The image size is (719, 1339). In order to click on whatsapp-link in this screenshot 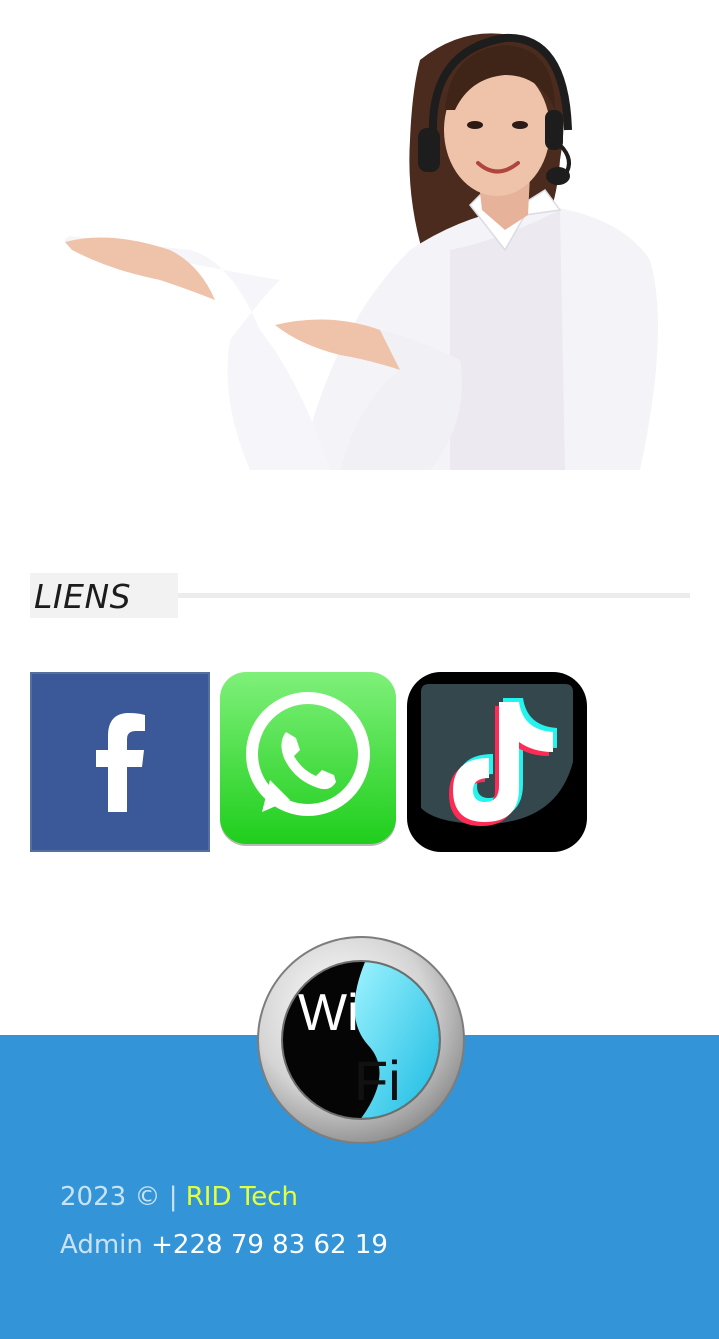, I will do `click(308, 762)`.